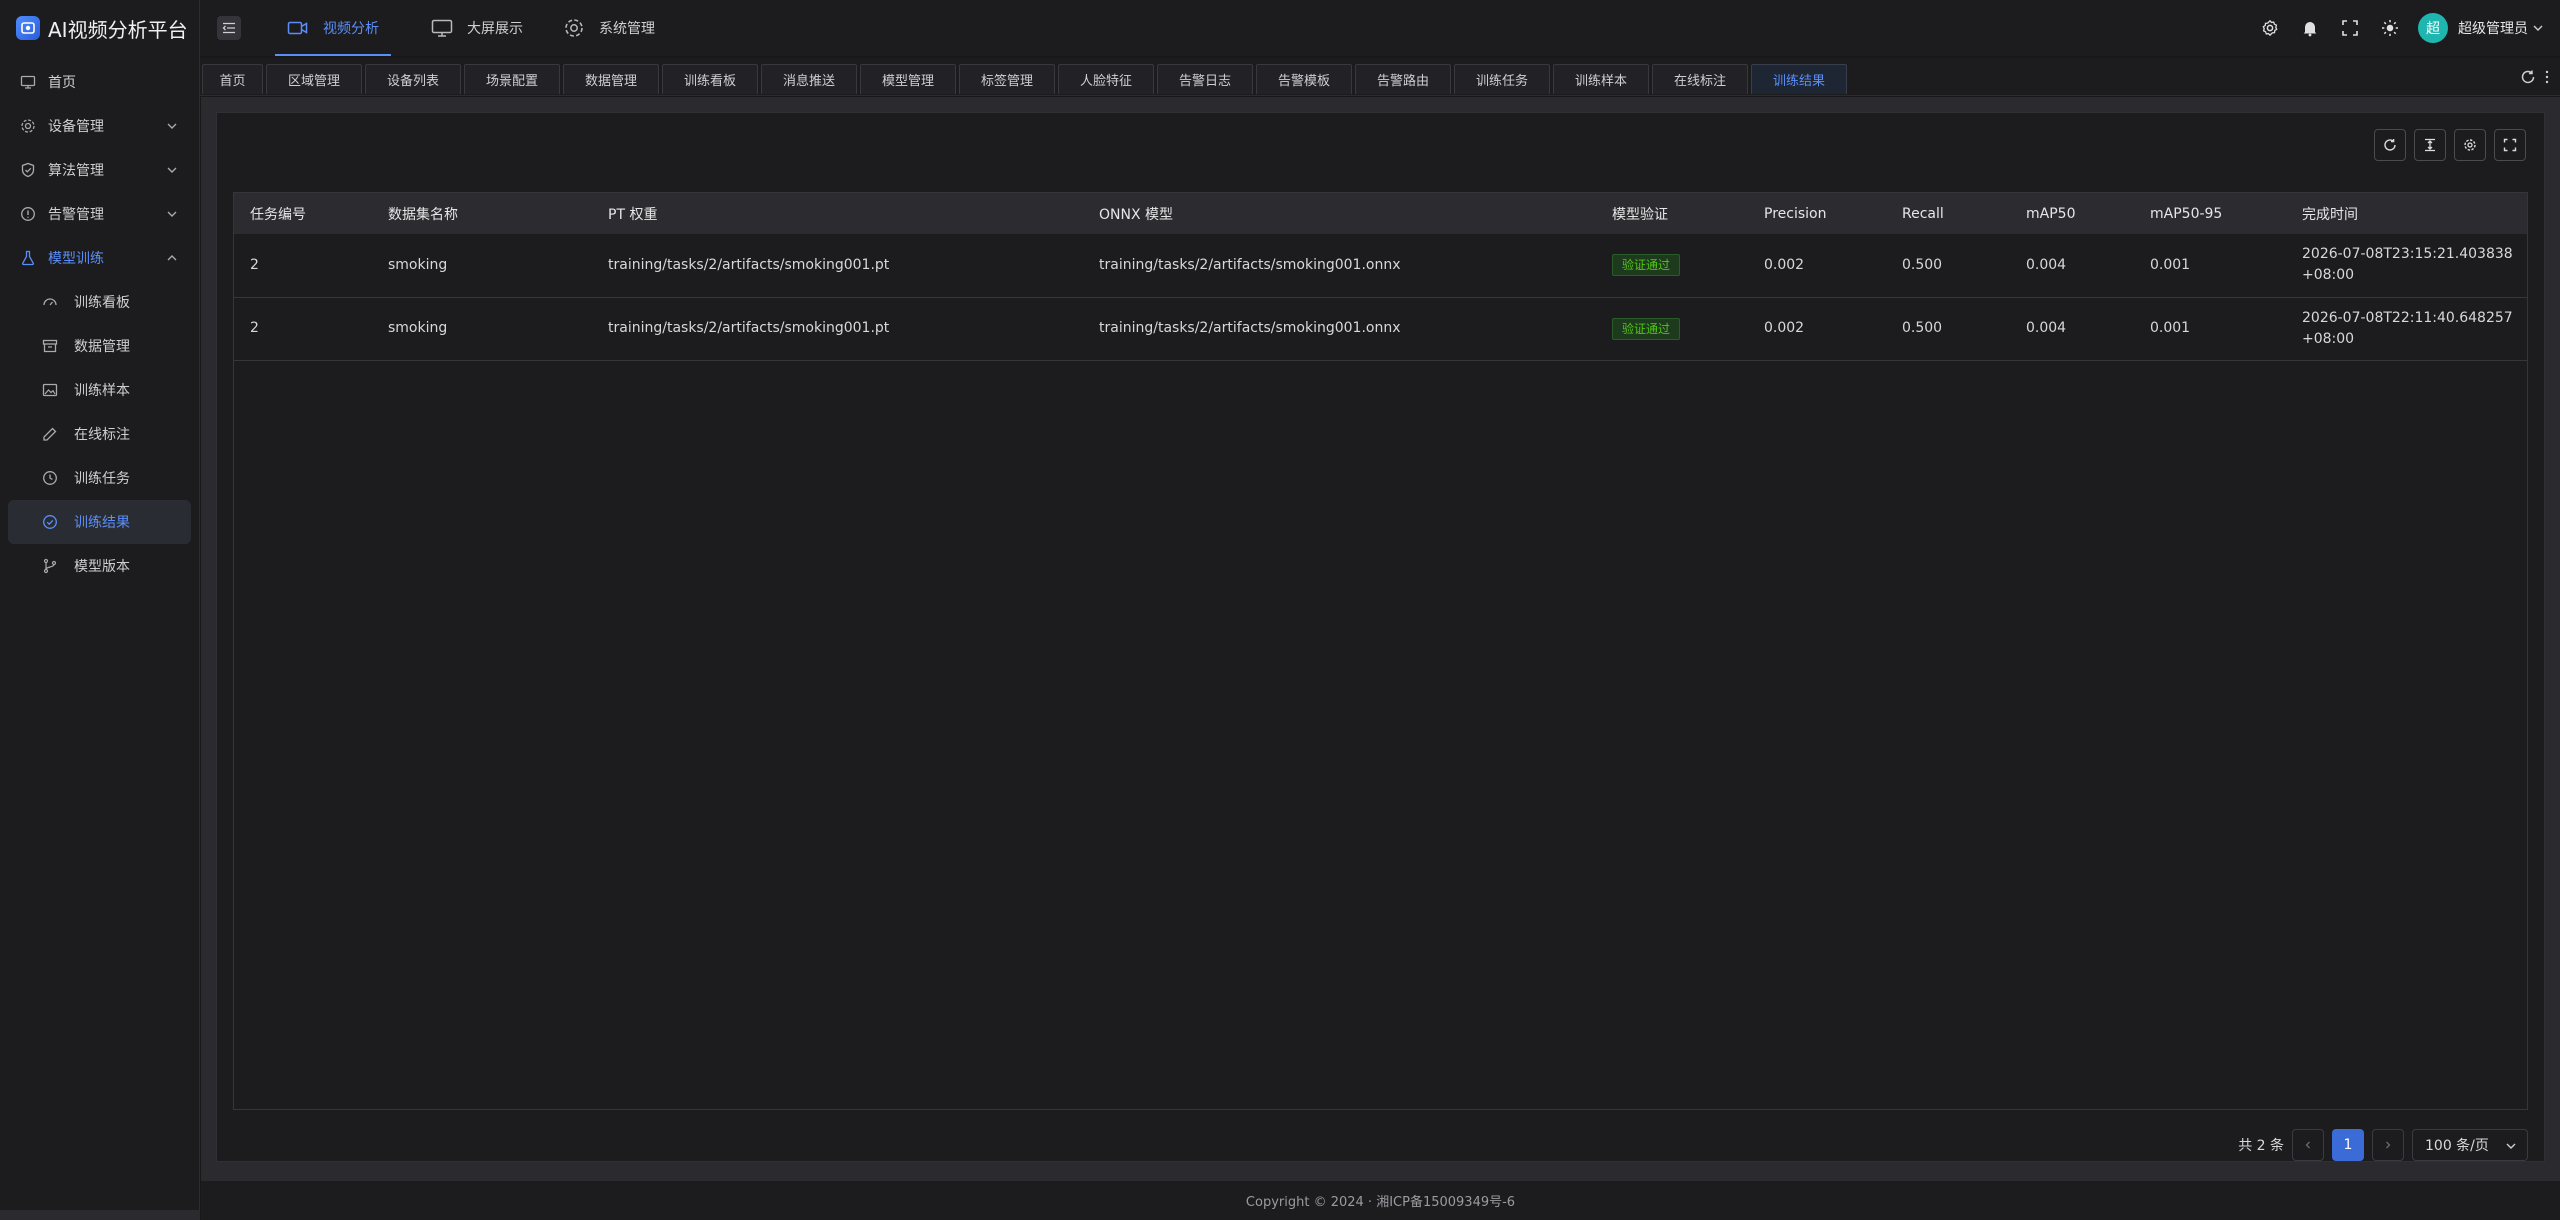  Describe the element at coordinates (477, 28) in the screenshot. I see `top-tab-big-screen: 大屏展示` at that location.